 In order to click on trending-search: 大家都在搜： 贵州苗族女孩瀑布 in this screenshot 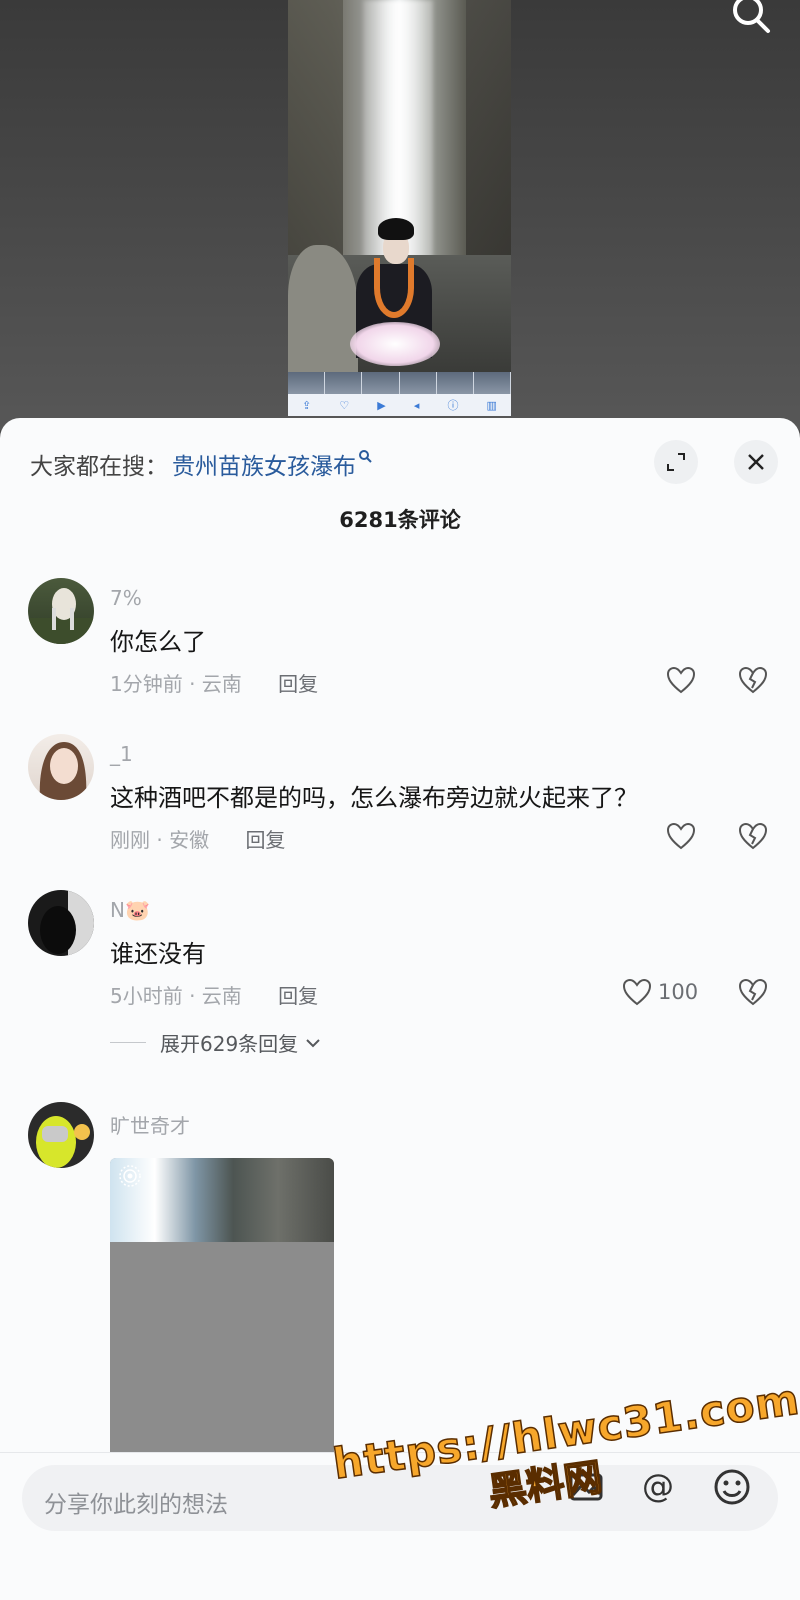, I will do `click(201, 464)`.